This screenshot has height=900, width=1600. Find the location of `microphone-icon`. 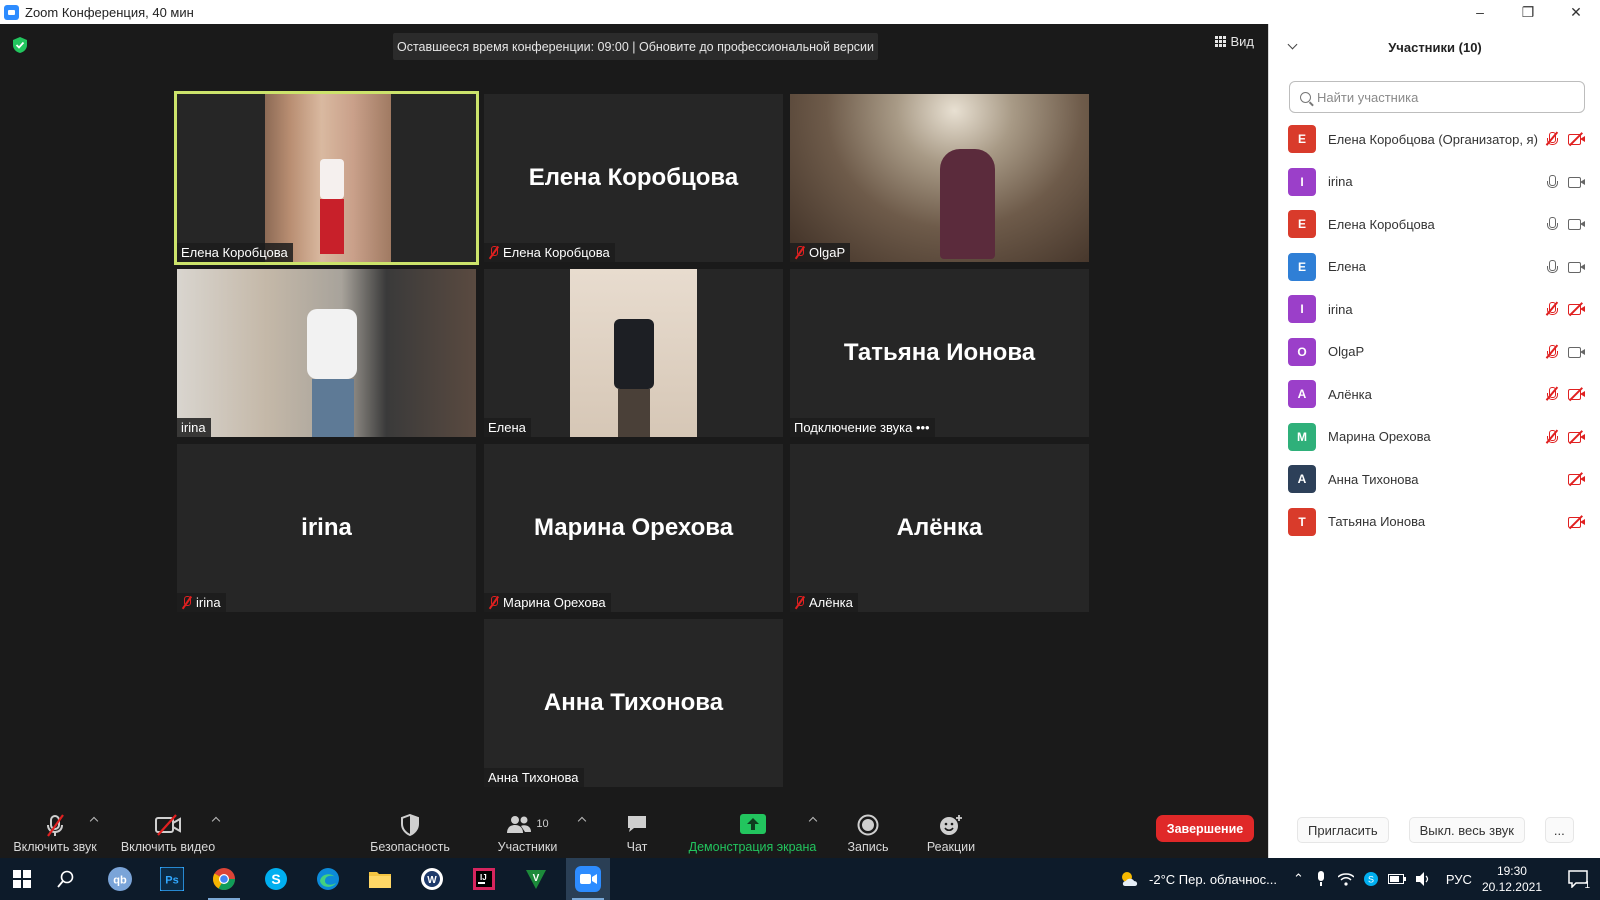

microphone-icon is located at coordinates (1321, 879).